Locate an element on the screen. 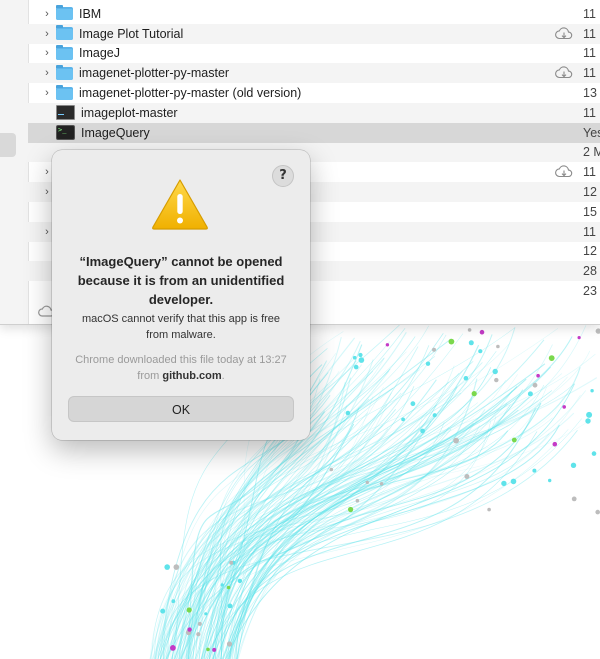 The width and height of the screenshot is (600, 659). file-name: imagenet-plotter-py-master is located at coordinates (154, 73).